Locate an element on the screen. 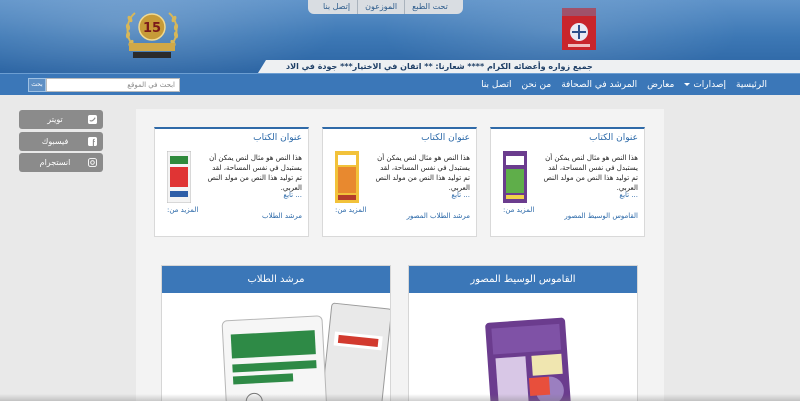  featured-book-panel: مرشد الطلاب is located at coordinates (276, 333).